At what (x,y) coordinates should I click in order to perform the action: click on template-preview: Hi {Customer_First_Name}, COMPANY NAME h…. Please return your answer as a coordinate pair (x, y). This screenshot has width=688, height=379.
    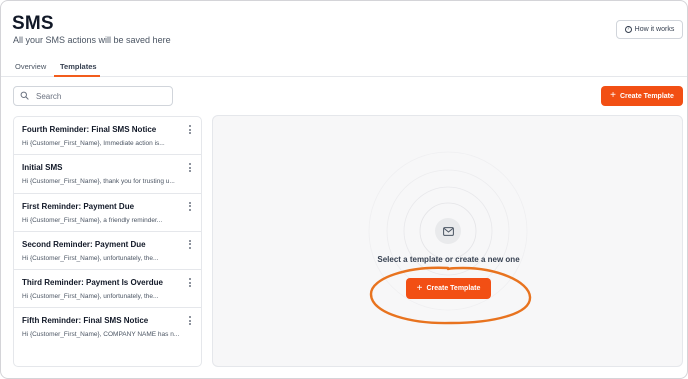
    Looking at the image, I should click on (101, 335).